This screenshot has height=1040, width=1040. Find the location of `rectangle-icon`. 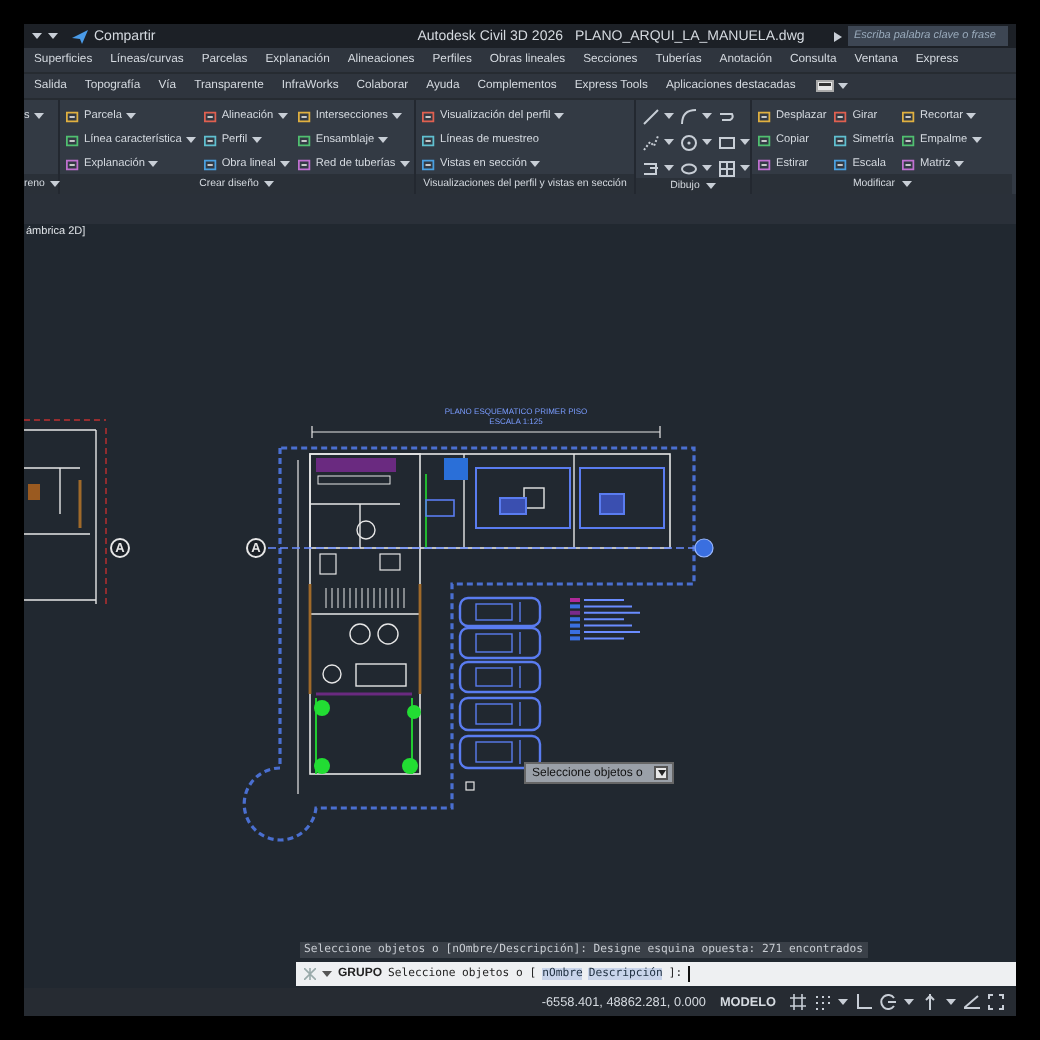

rectangle-icon is located at coordinates (727, 142).